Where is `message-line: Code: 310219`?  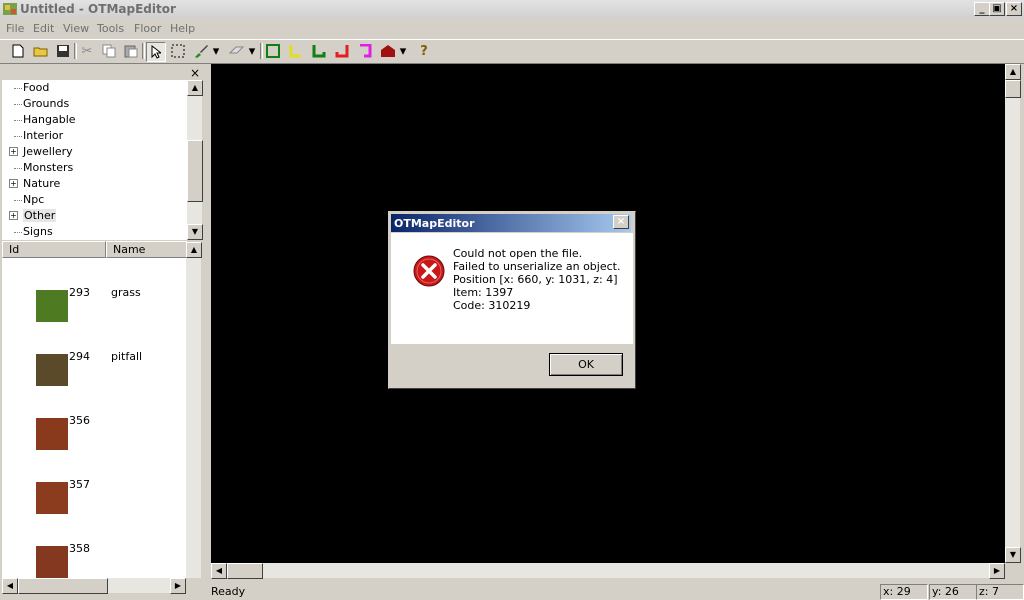 message-line: Code: 310219 is located at coordinates (492, 305).